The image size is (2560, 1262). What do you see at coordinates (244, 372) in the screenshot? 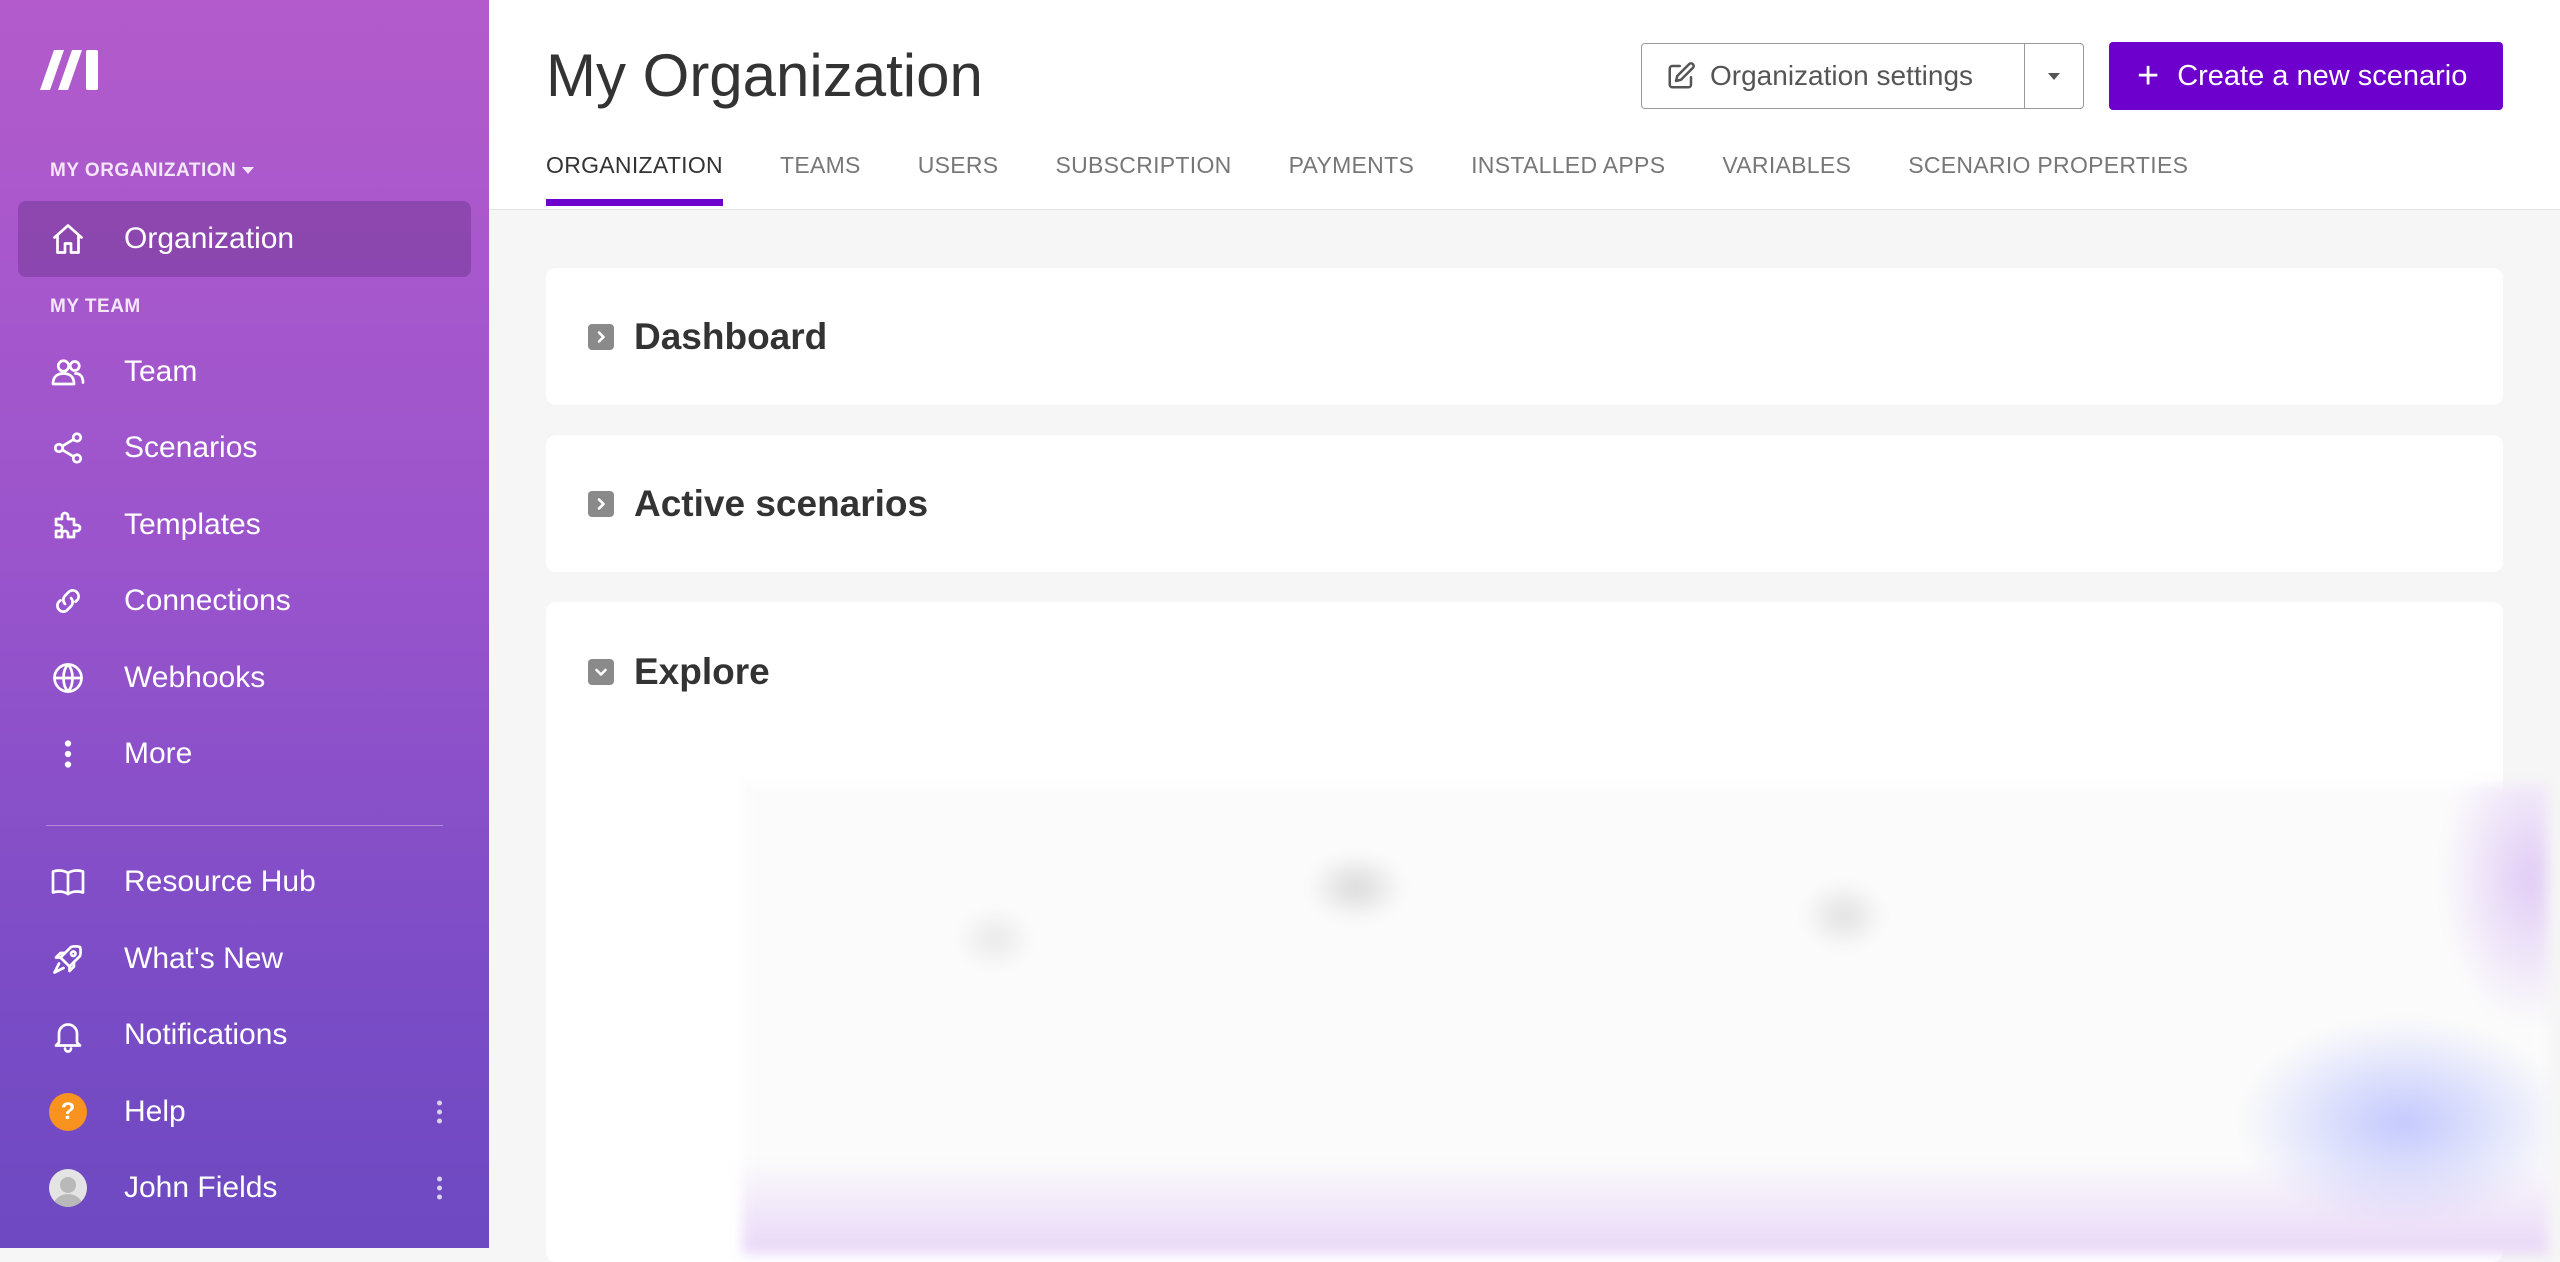
I see `sidebar-item-team: Team` at bounding box center [244, 372].